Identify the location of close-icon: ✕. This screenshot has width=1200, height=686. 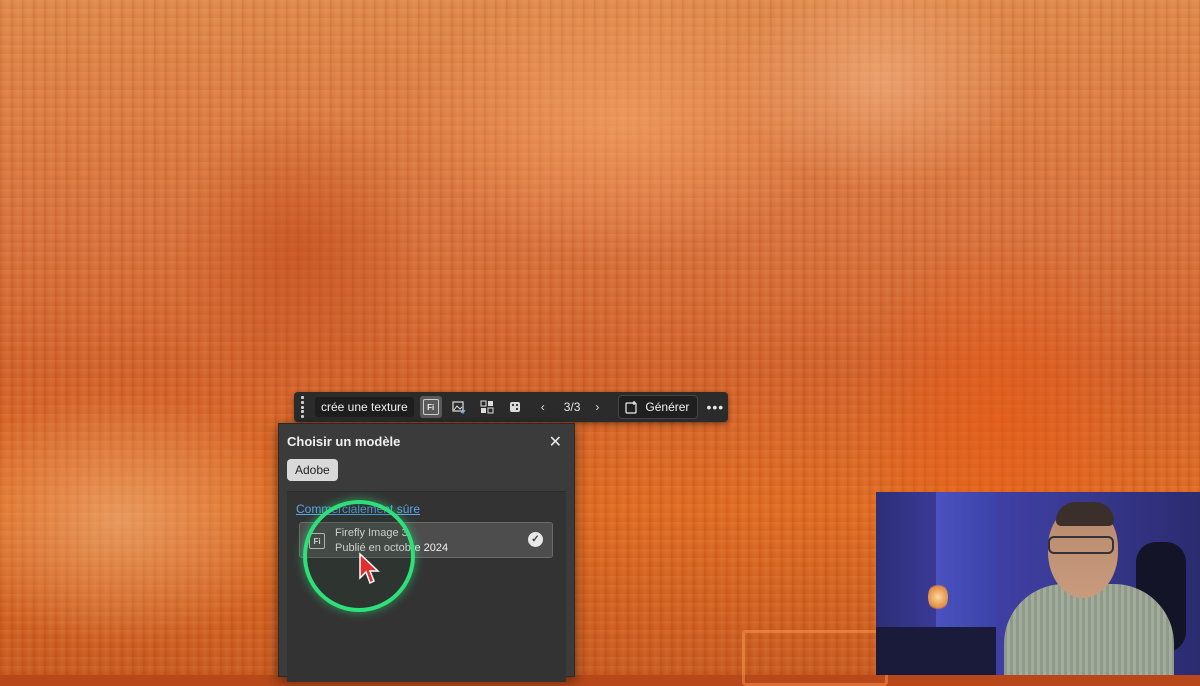
(555, 442).